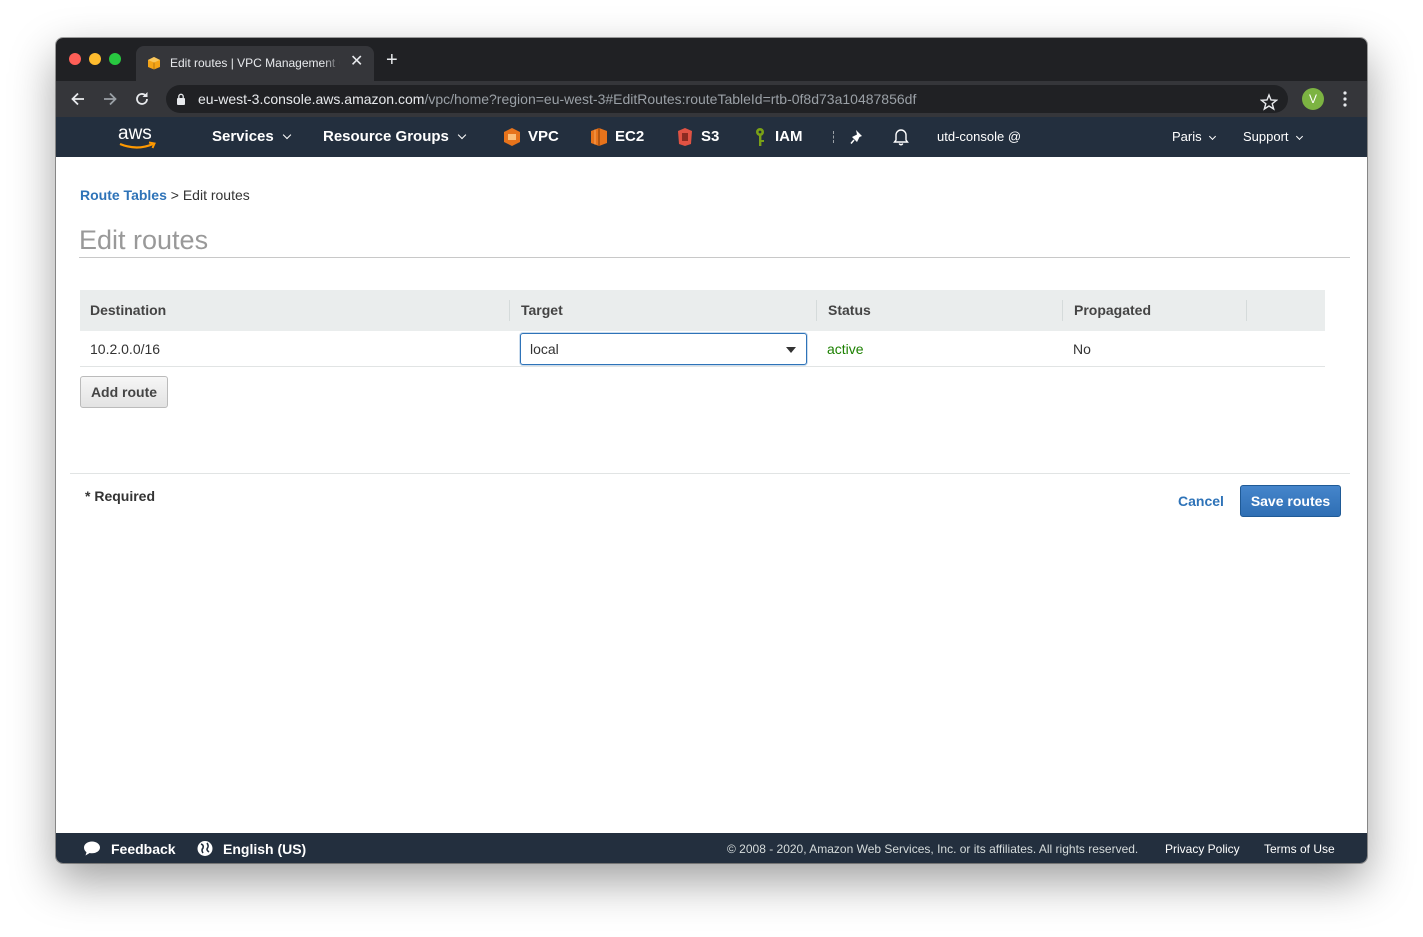  What do you see at coordinates (544, 349) in the screenshot?
I see `target-select-value: local` at bounding box center [544, 349].